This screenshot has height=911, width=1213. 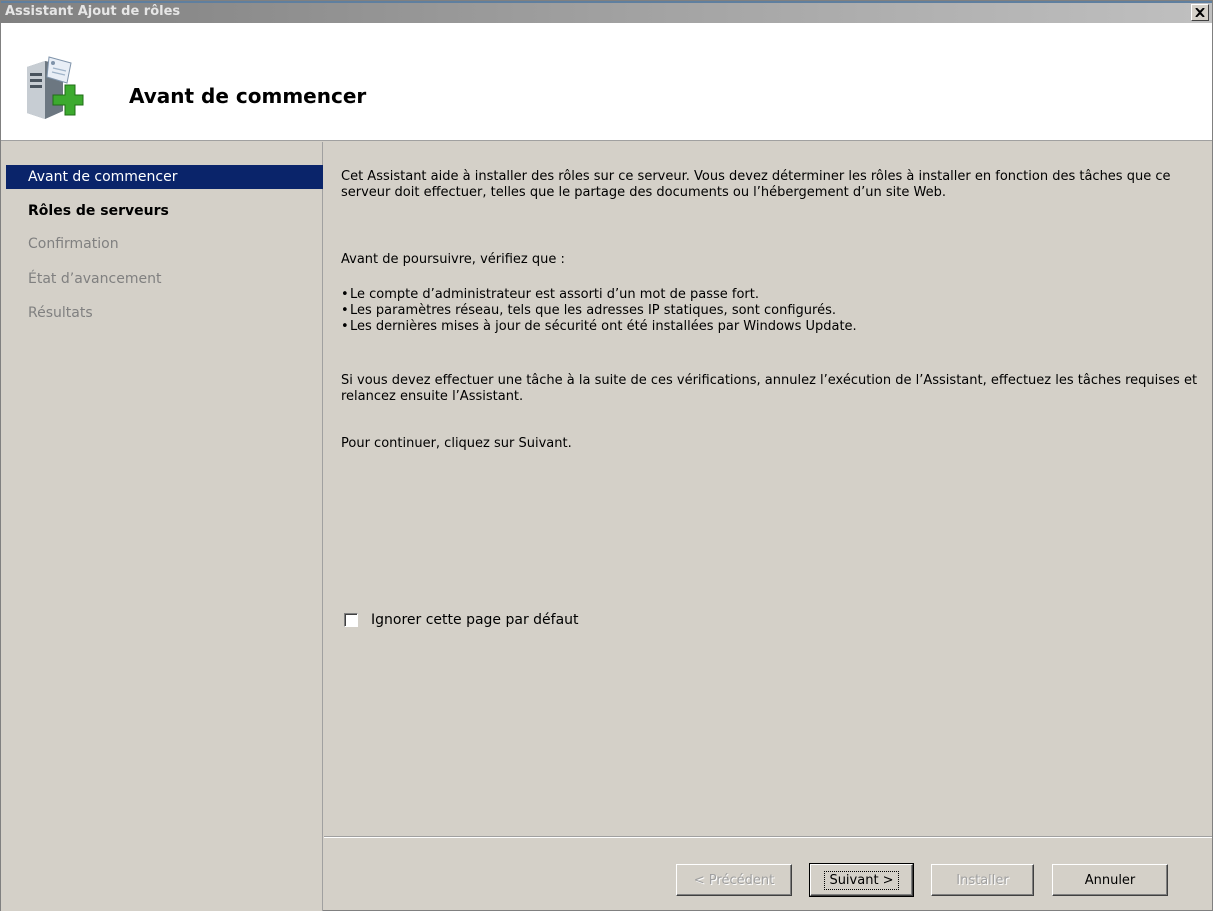 What do you see at coordinates (982, 880) in the screenshot?
I see `install-button: Installer` at bounding box center [982, 880].